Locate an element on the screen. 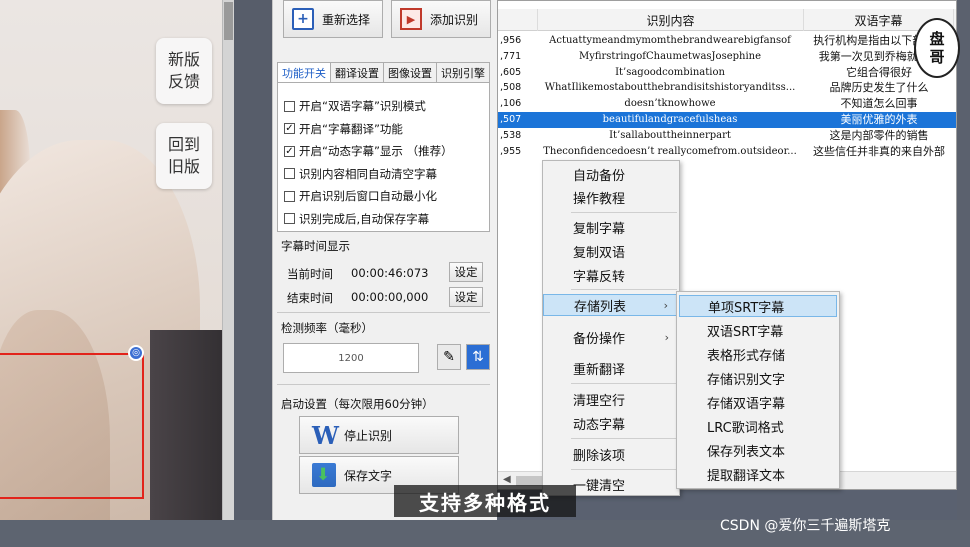 The width and height of the screenshot is (970, 547). menu-item-copy-subtitle: 复制字幕 is located at coordinates (611, 227).